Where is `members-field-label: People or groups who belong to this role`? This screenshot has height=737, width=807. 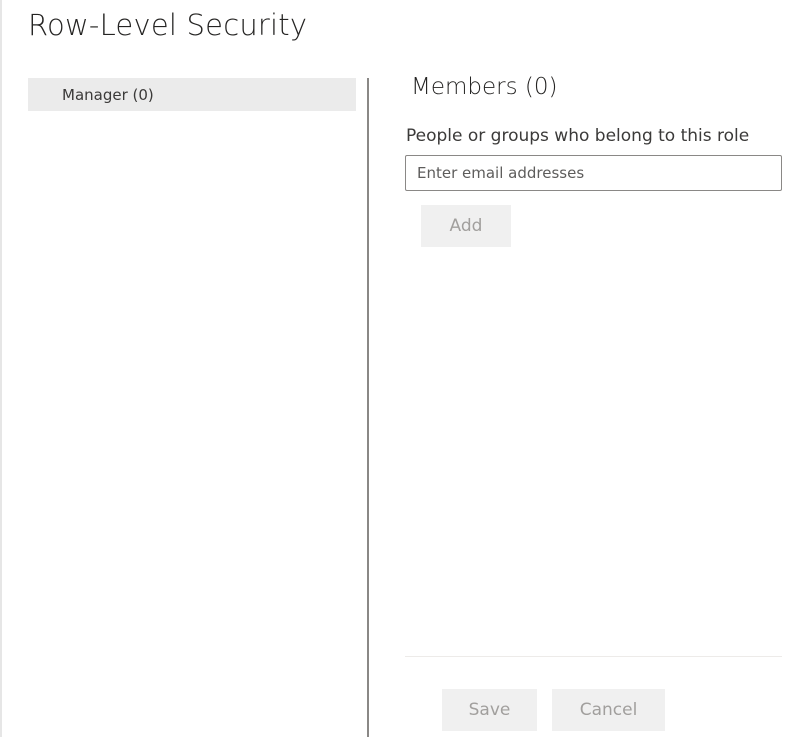
members-field-label: People or groups who belong to this role is located at coordinates (578, 136).